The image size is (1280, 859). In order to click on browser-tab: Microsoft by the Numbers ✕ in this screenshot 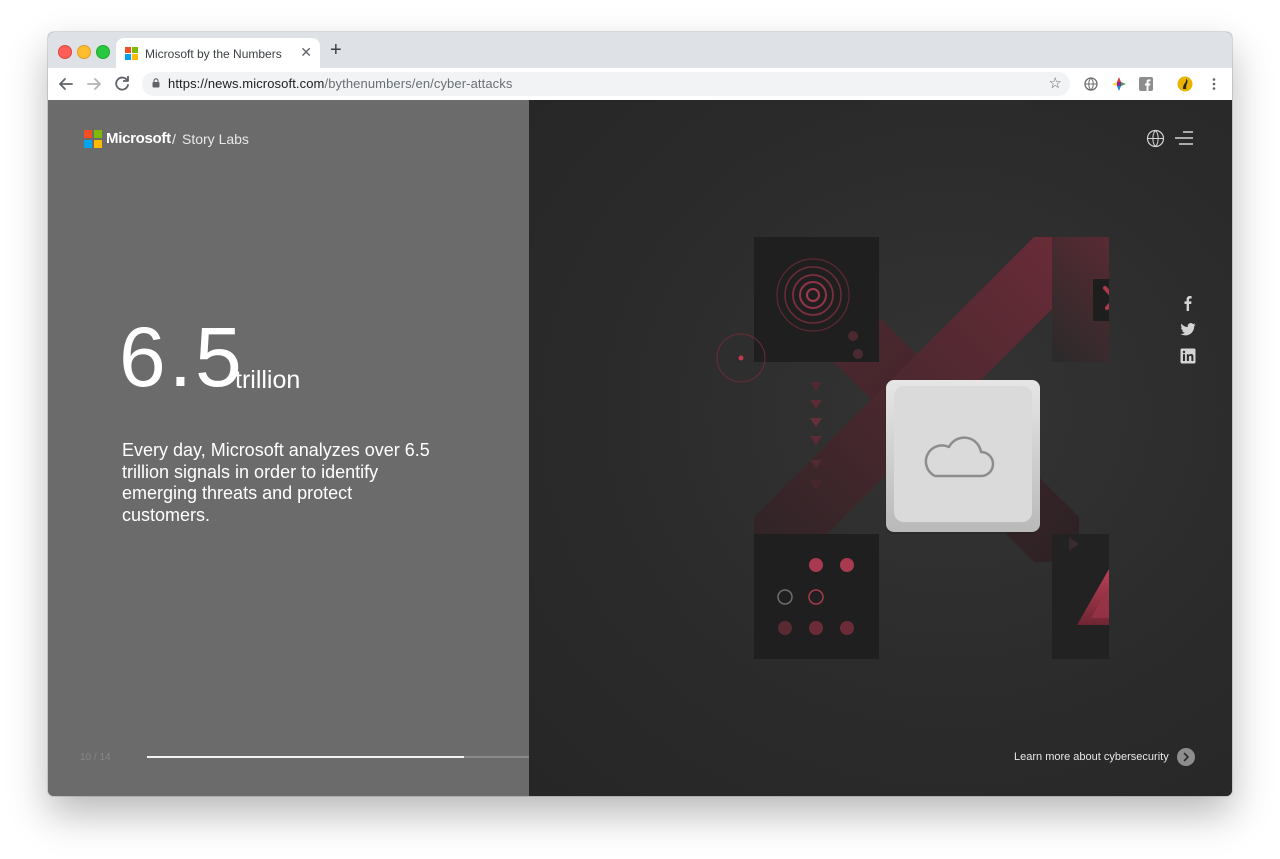, I will do `click(218, 53)`.